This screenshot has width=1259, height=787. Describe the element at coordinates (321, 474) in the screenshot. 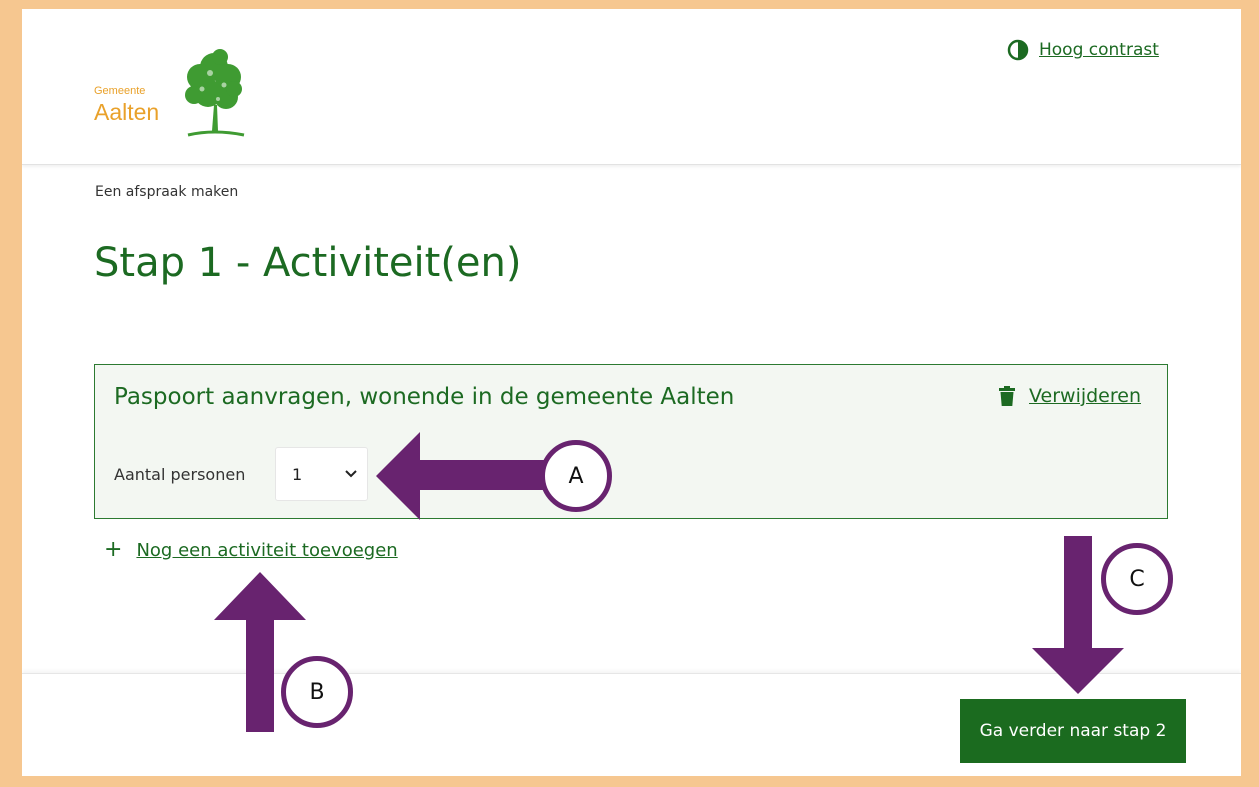

I see `persons-select: 1` at that location.